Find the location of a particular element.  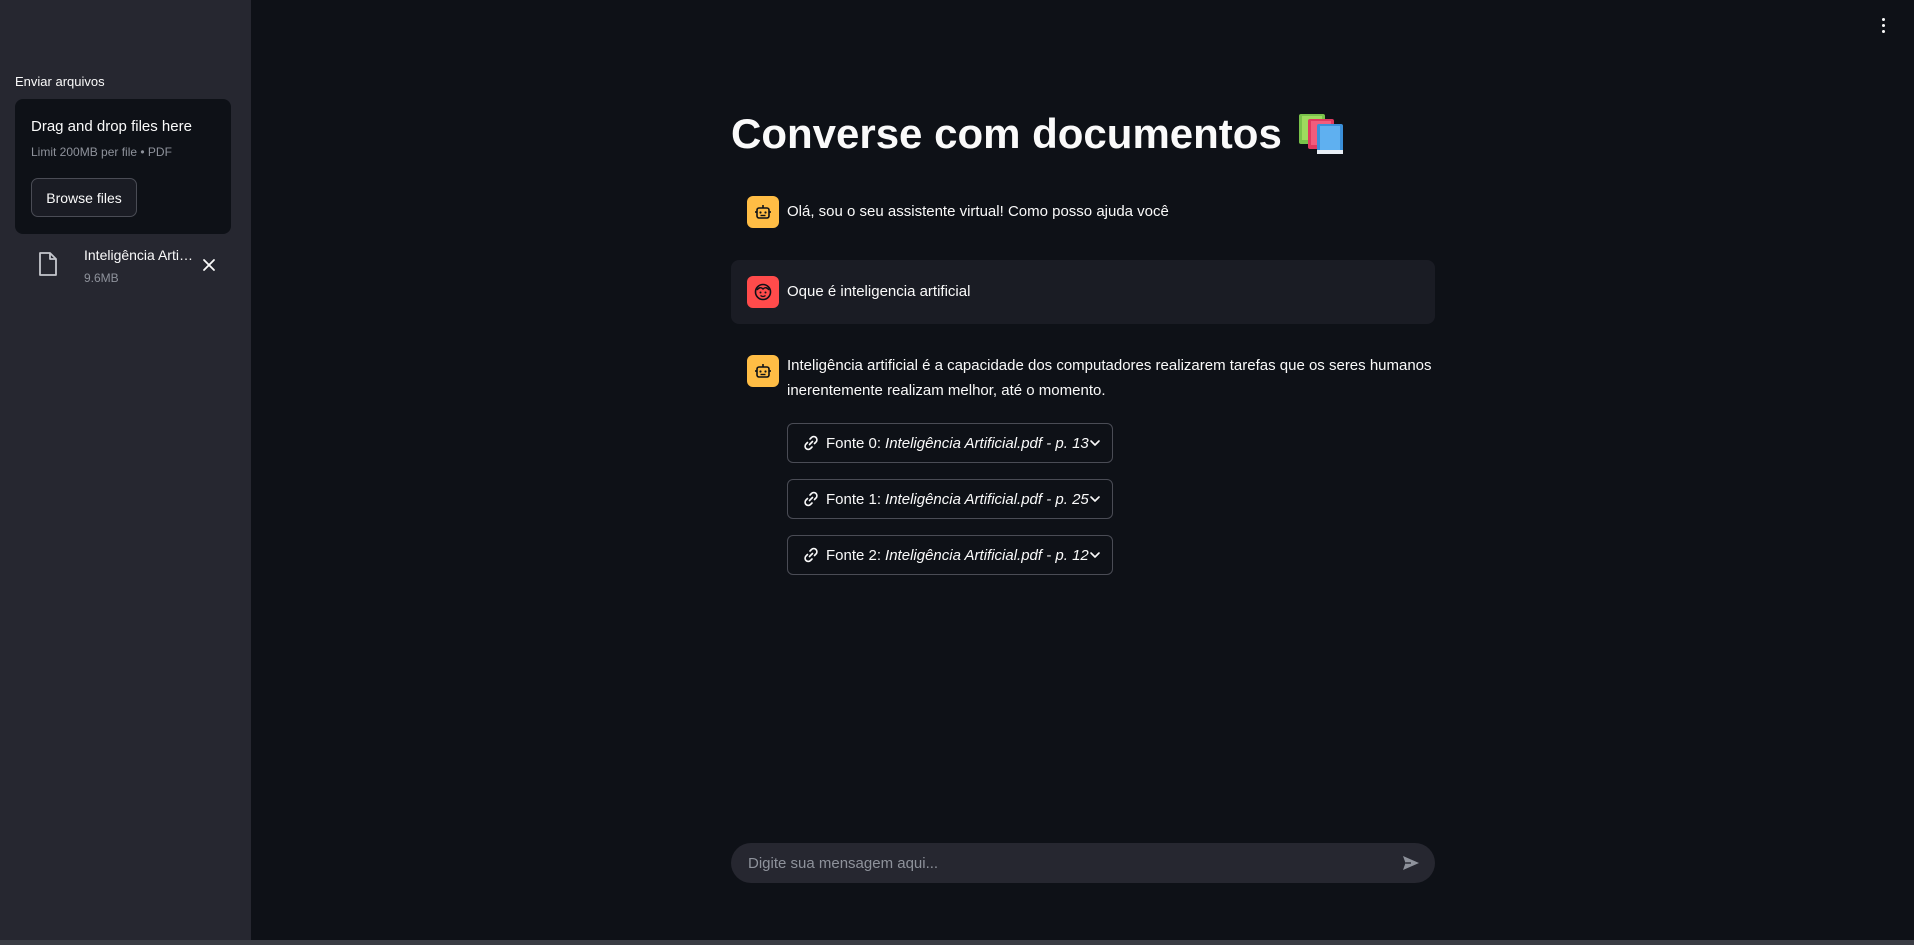

source-label: Fonte 2: is located at coordinates (854, 555).